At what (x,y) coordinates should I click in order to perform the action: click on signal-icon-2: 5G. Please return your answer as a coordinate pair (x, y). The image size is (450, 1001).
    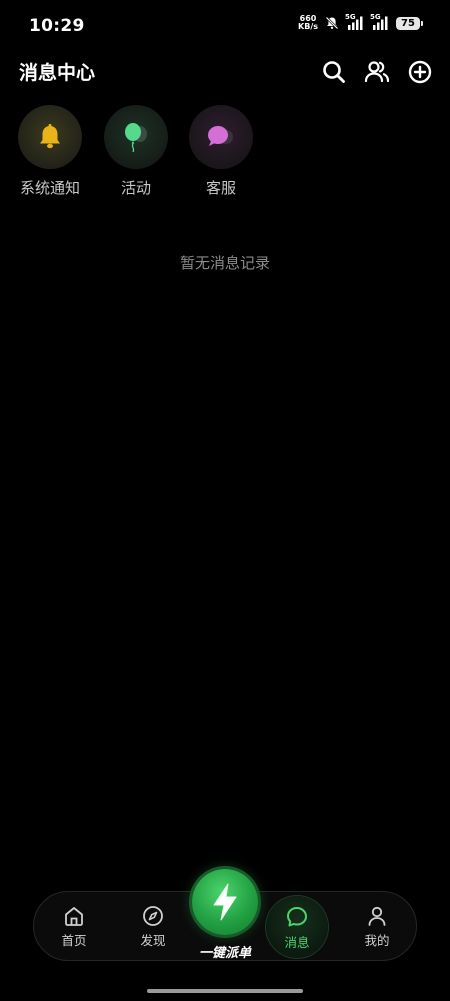
    Looking at the image, I should click on (379, 21).